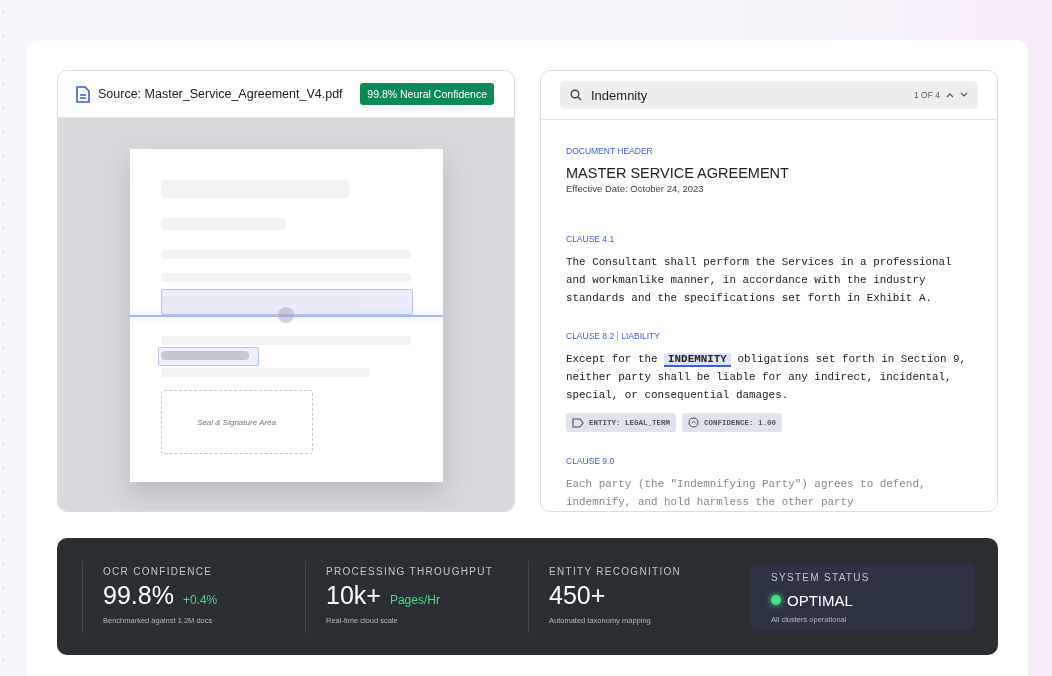 This screenshot has height=676, width=1052. What do you see at coordinates (591, 461) in the screenshot?
I see `clause-label: CLAUSE 9.0` at bounding box center [591, 461].